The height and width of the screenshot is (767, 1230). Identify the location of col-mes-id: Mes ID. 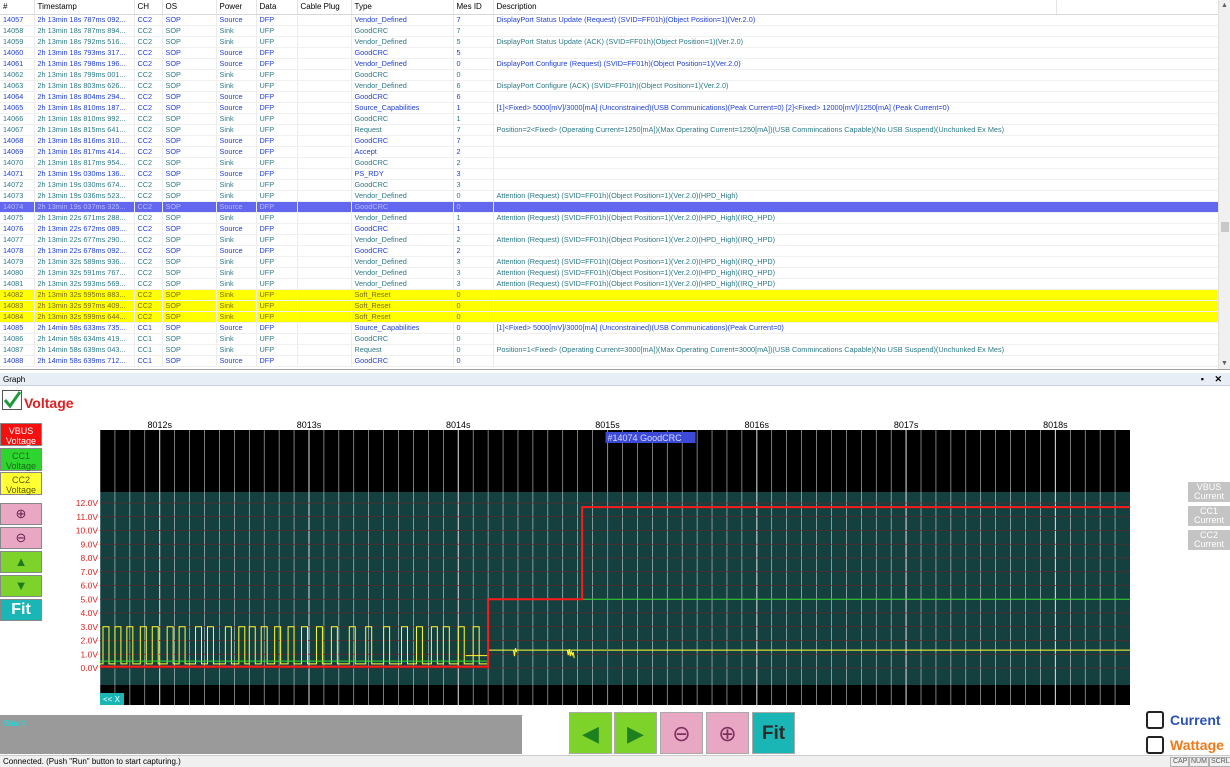
(473, 7).